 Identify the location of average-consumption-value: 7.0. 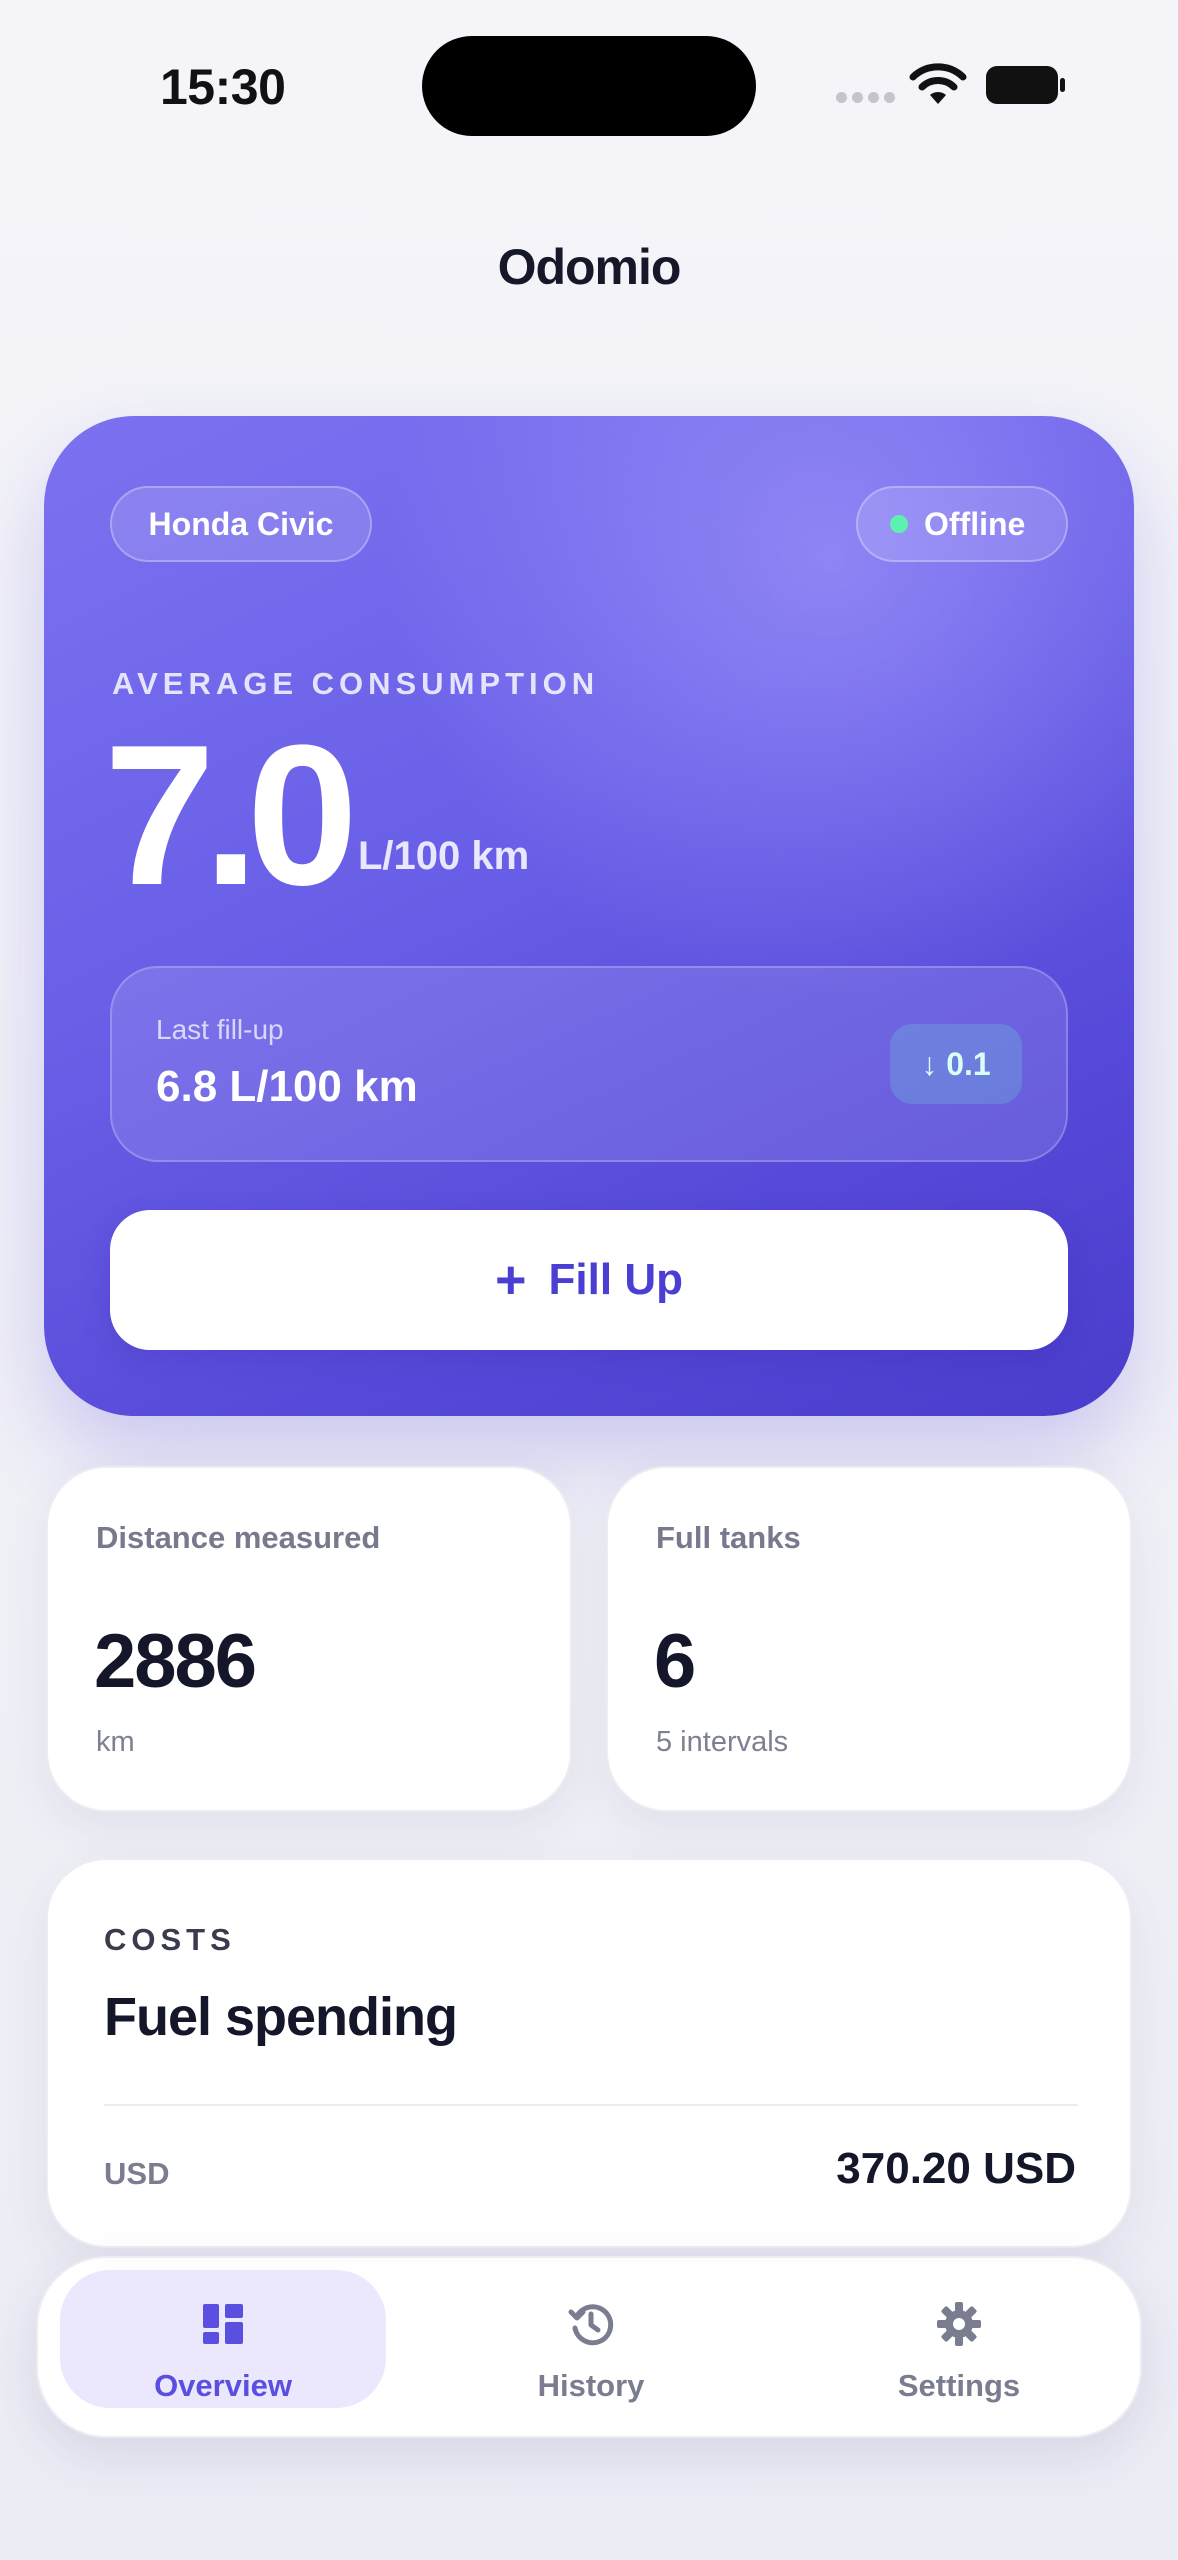
(231, 815).